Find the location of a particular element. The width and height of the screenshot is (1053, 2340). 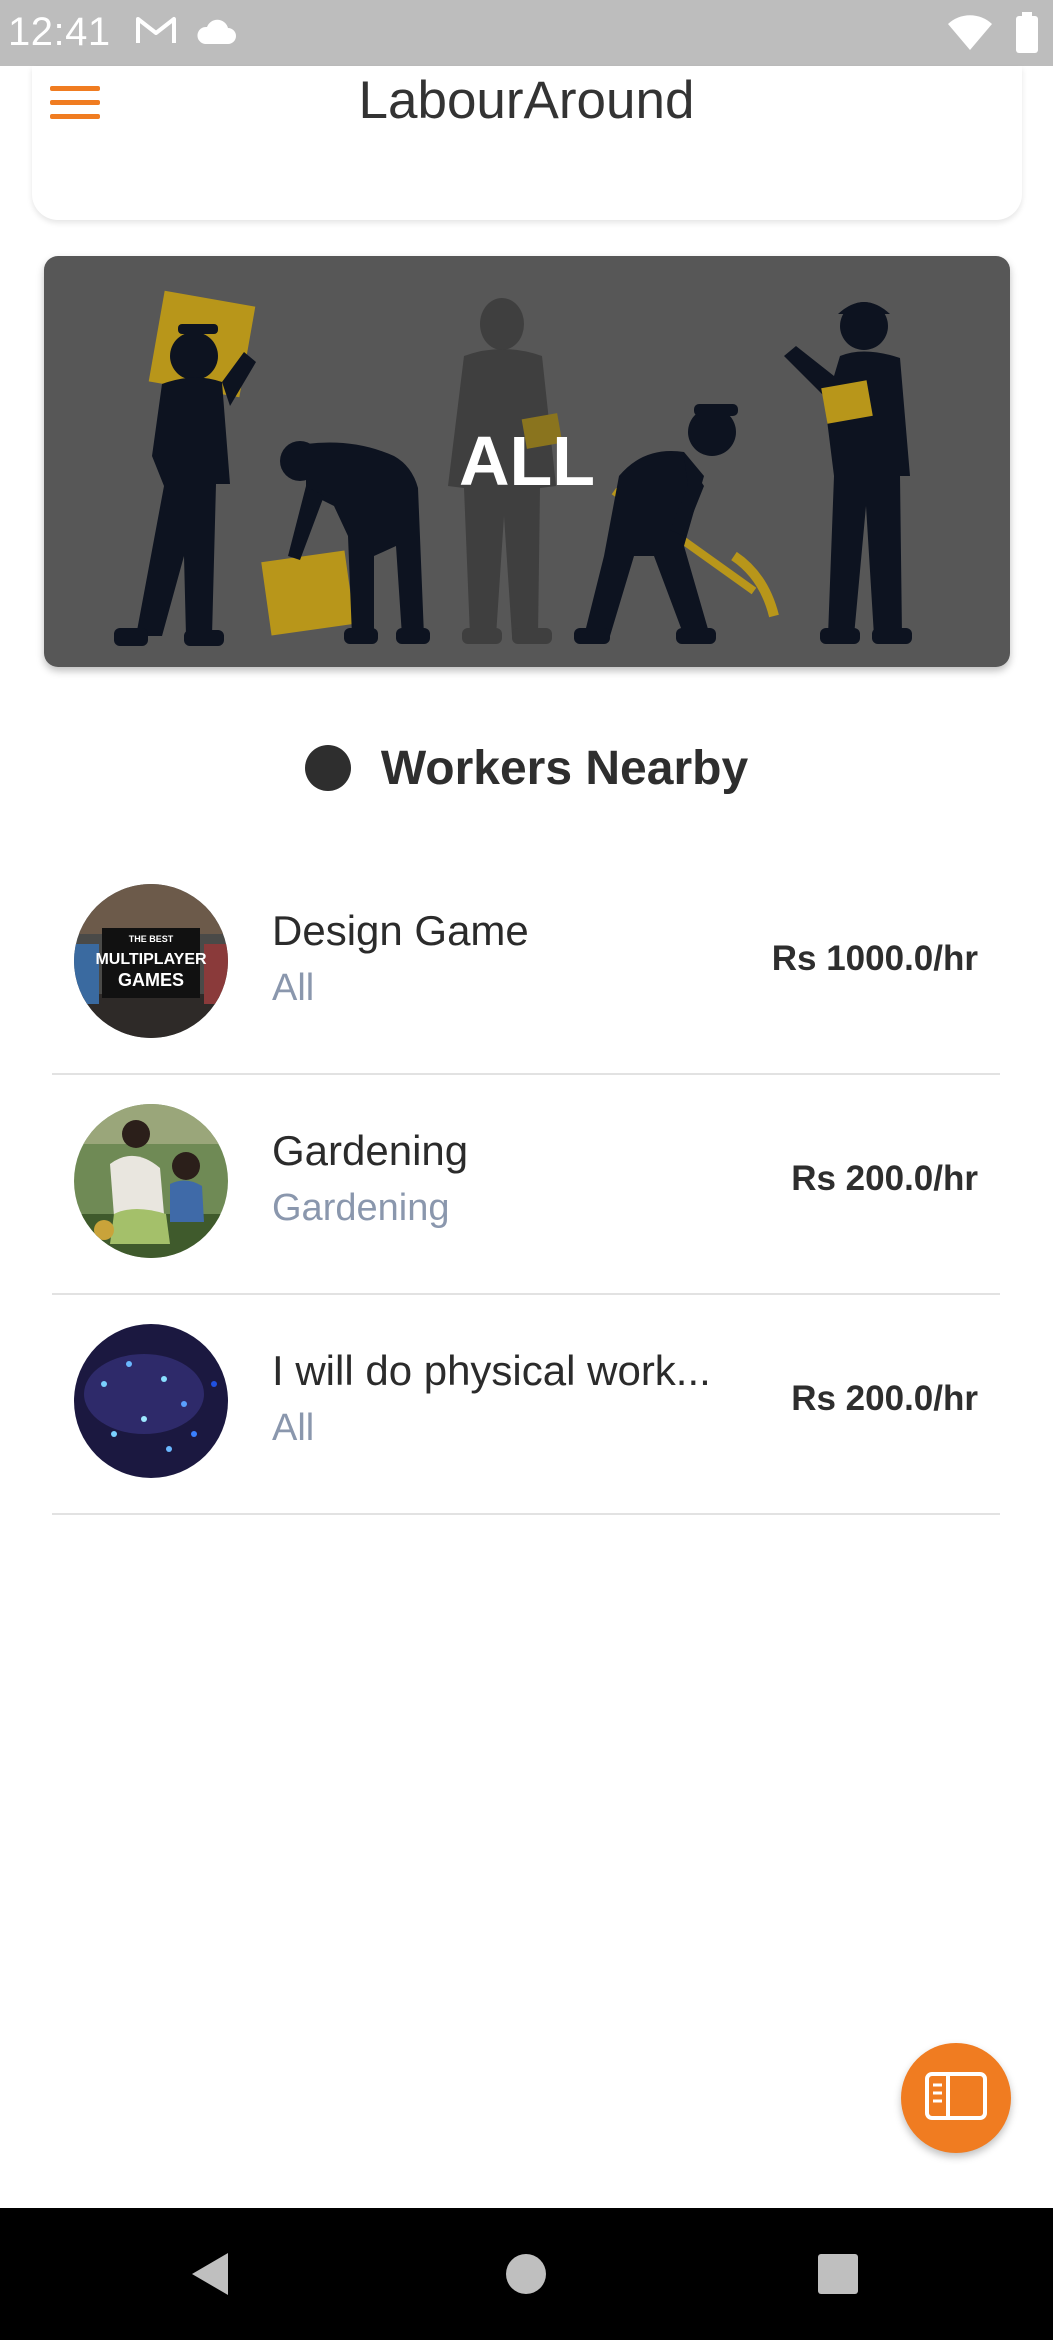

recents-icon is located at coordinates (838, 2274).